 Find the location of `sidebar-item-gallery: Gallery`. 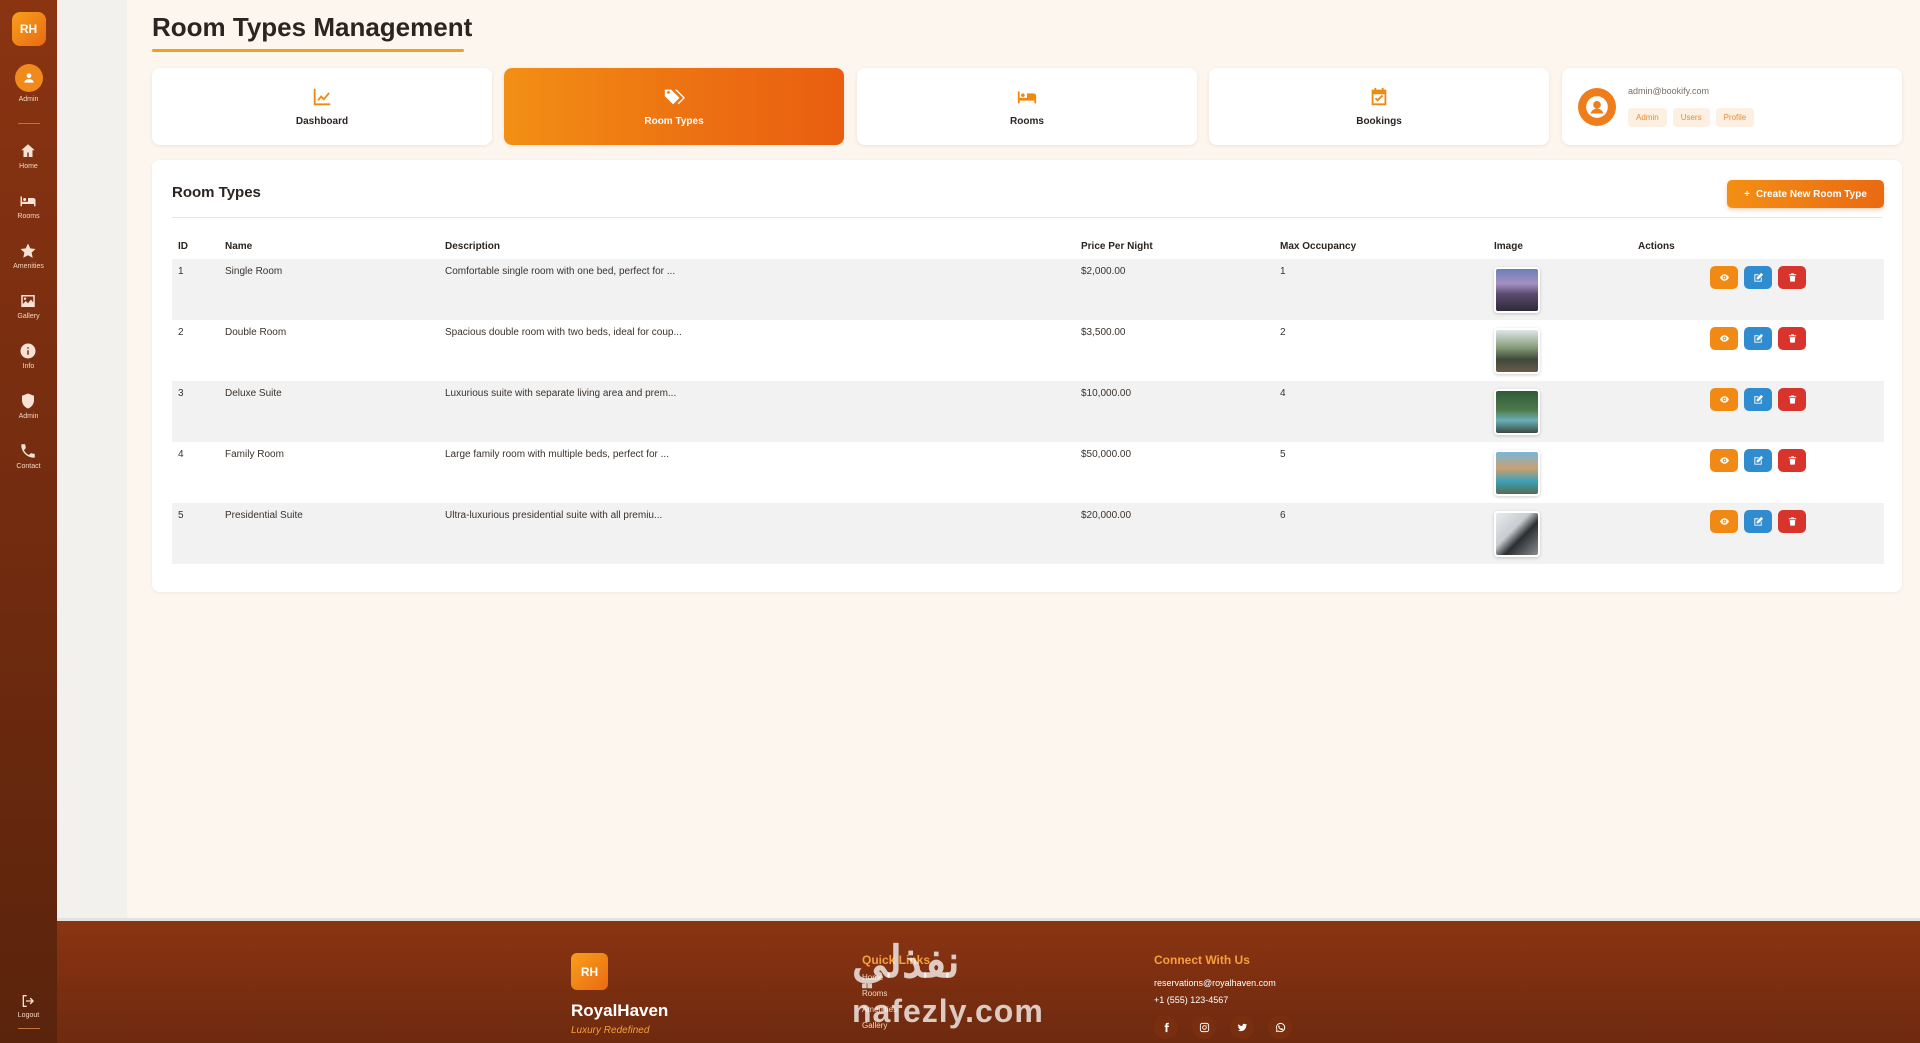

sidebar-item-gallery: Gallery is located at coordinates (28, 306).